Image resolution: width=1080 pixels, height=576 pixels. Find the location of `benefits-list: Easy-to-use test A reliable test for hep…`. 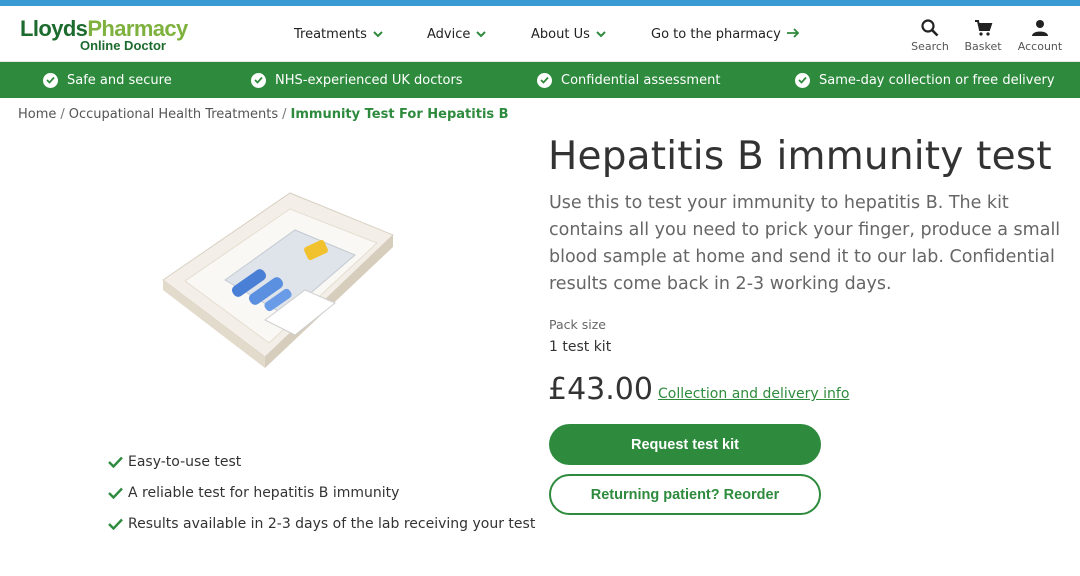

benefits-list: Easy-to-use test A reliable test for hep… is located at coordinates (321, 492).